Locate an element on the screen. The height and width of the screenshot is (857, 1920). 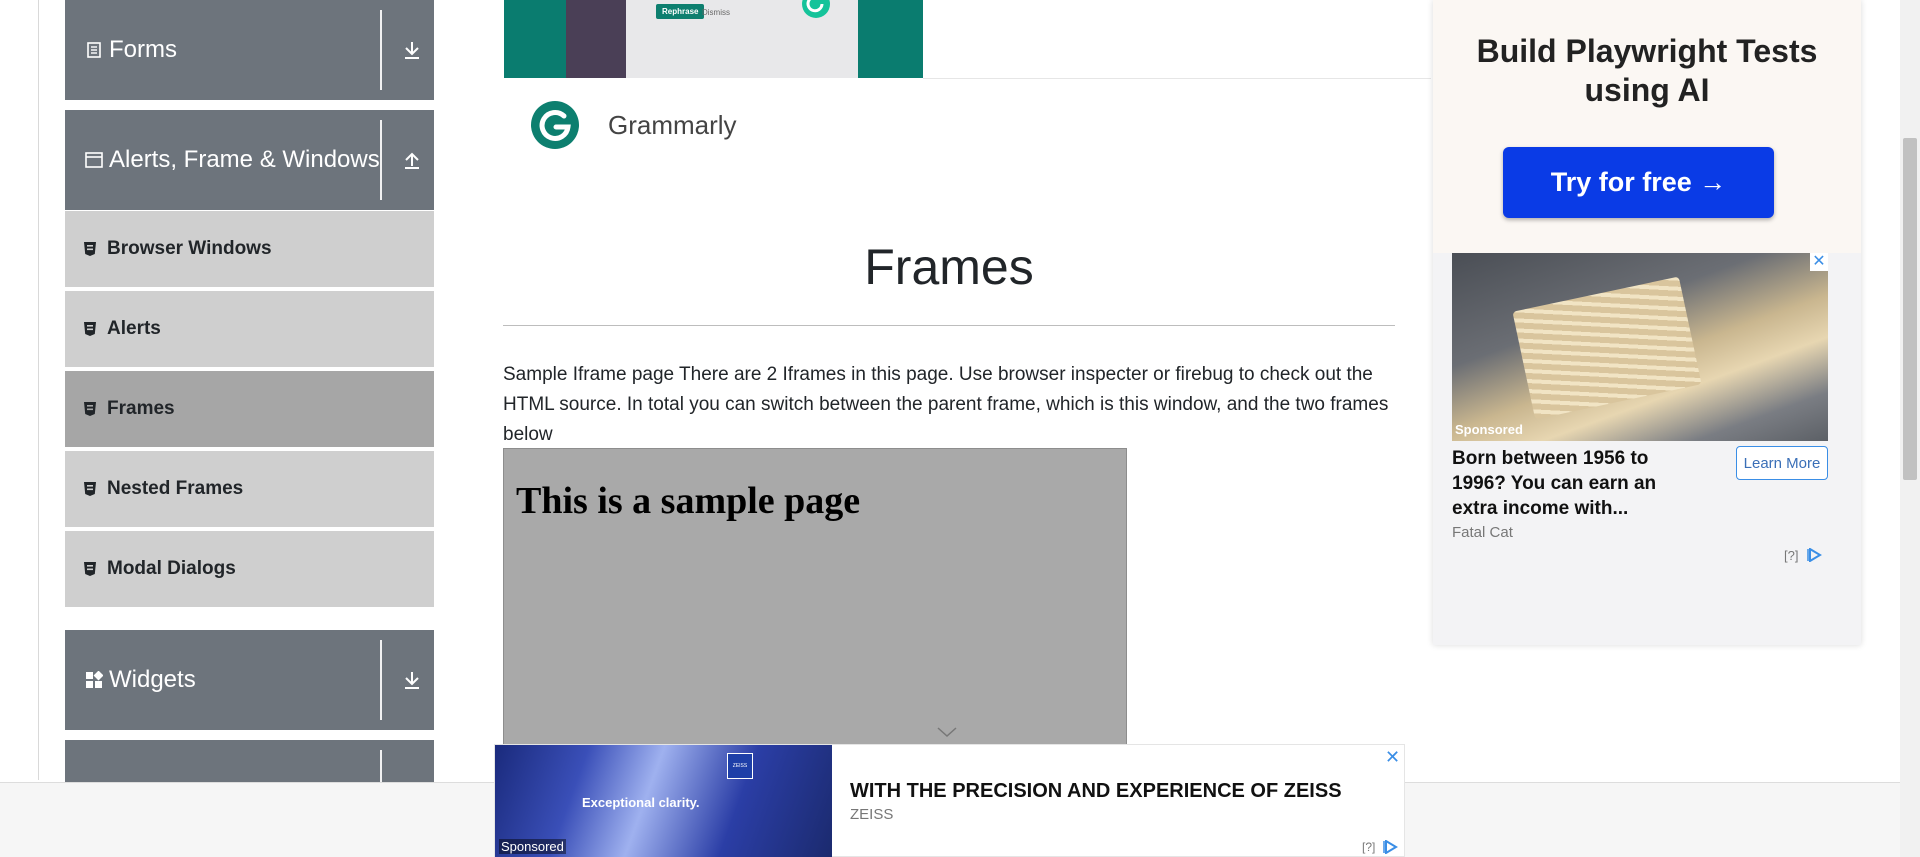
upload-arrow-icon is located at coordinates (412, 160).